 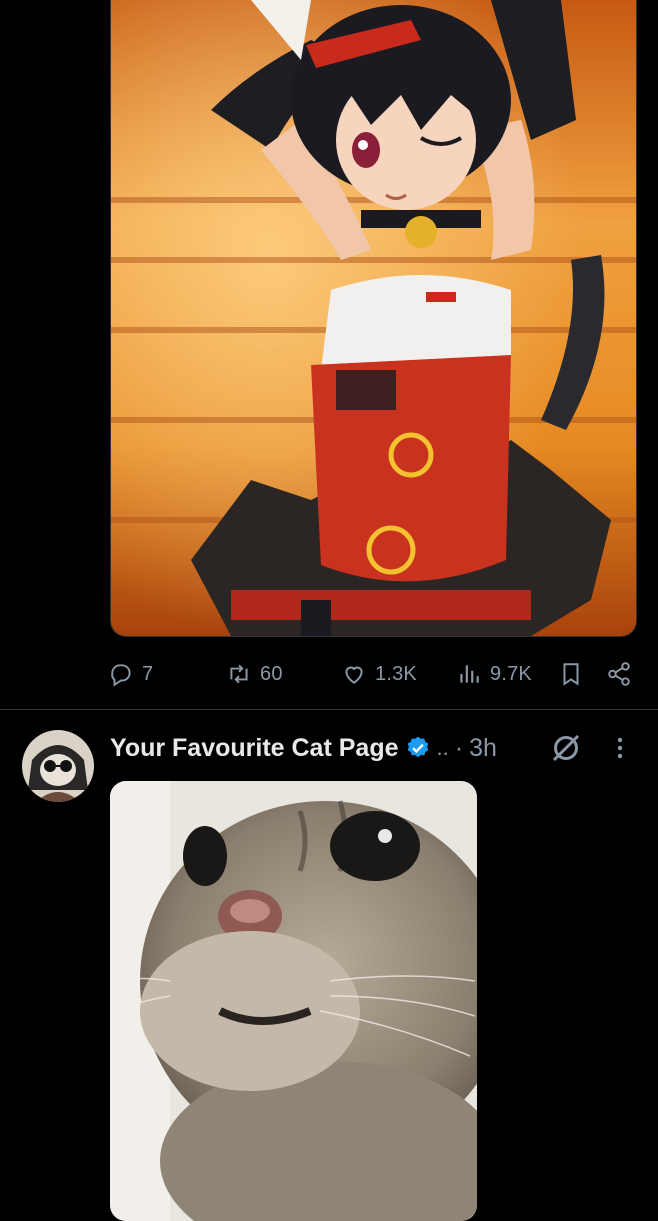 I want to click on repost-button: 60, so click(x=254, y=674).